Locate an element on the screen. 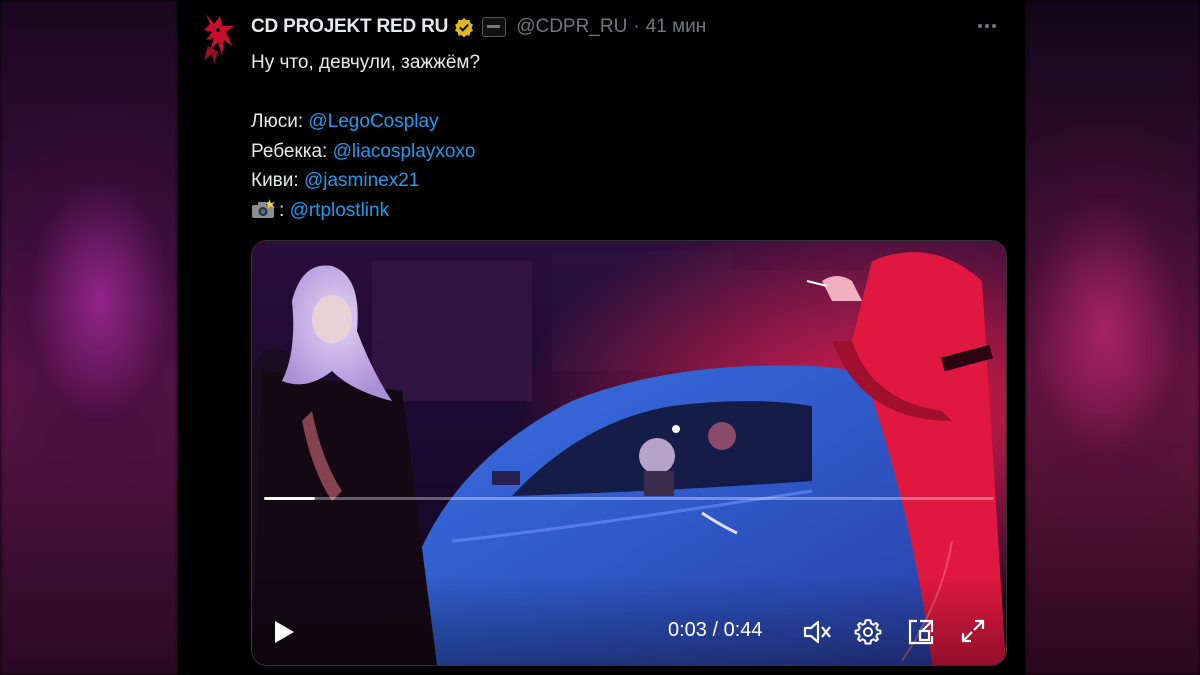  author-handle: @CDPR_RU is located at coordinates (571, 27).